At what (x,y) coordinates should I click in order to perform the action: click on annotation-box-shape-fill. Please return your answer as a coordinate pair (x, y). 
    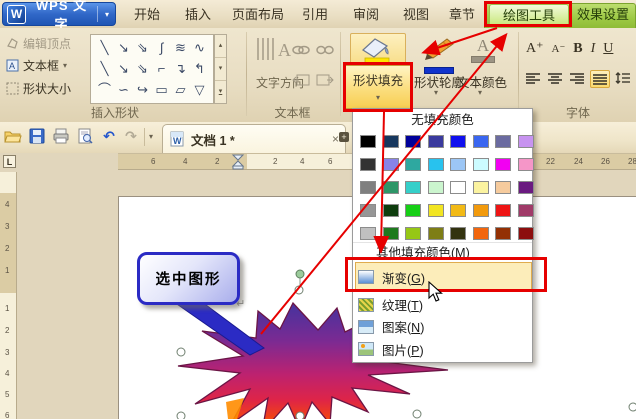
    Looking at the image, I should click on (378, 87).